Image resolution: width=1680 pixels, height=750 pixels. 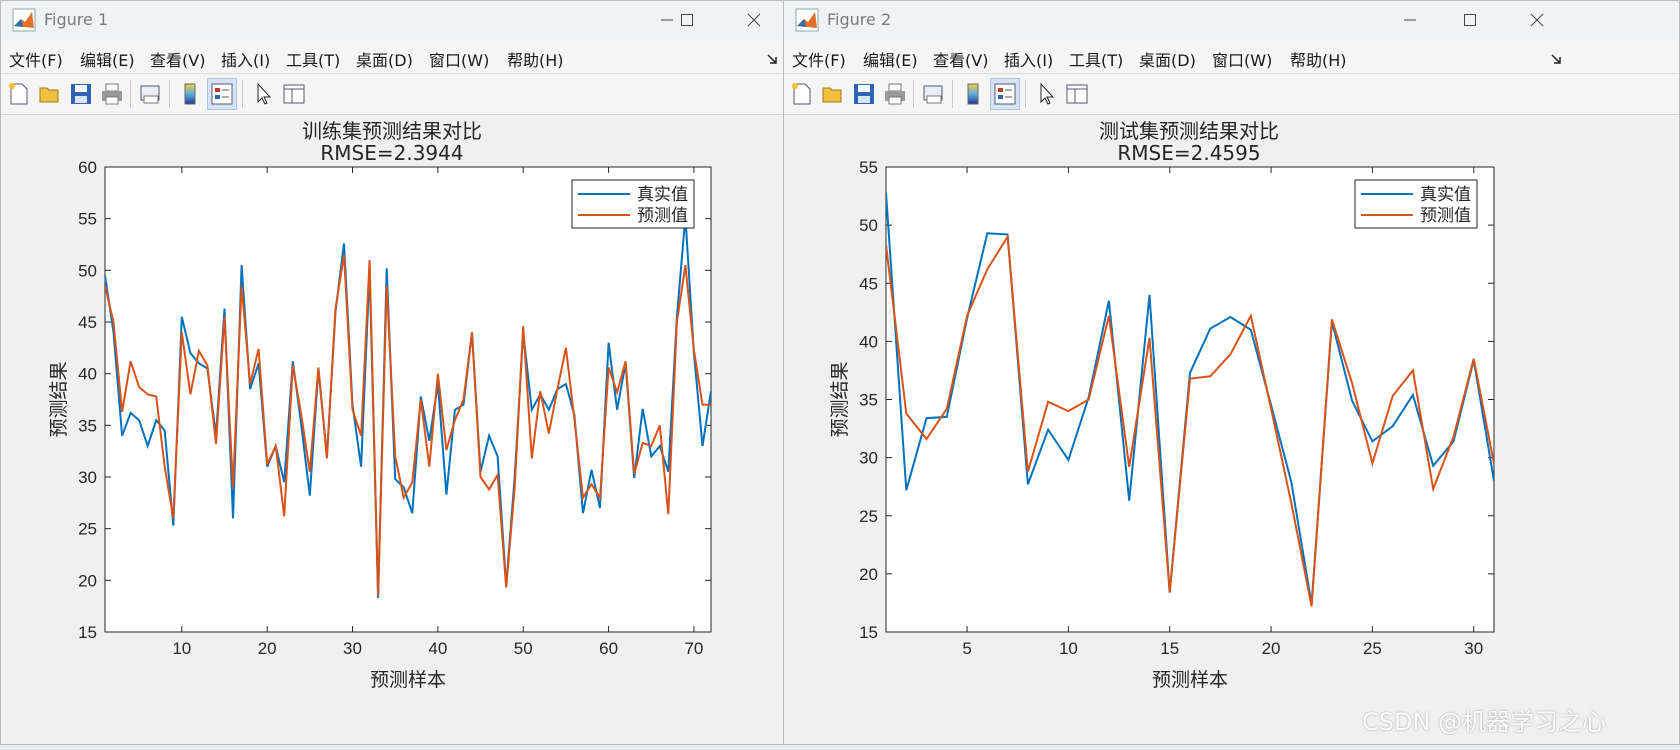 What do you see at coordinates (1169, 648) in the screenshot?
I see `x-tick-label: 15` at bounding box center [1169, 648].